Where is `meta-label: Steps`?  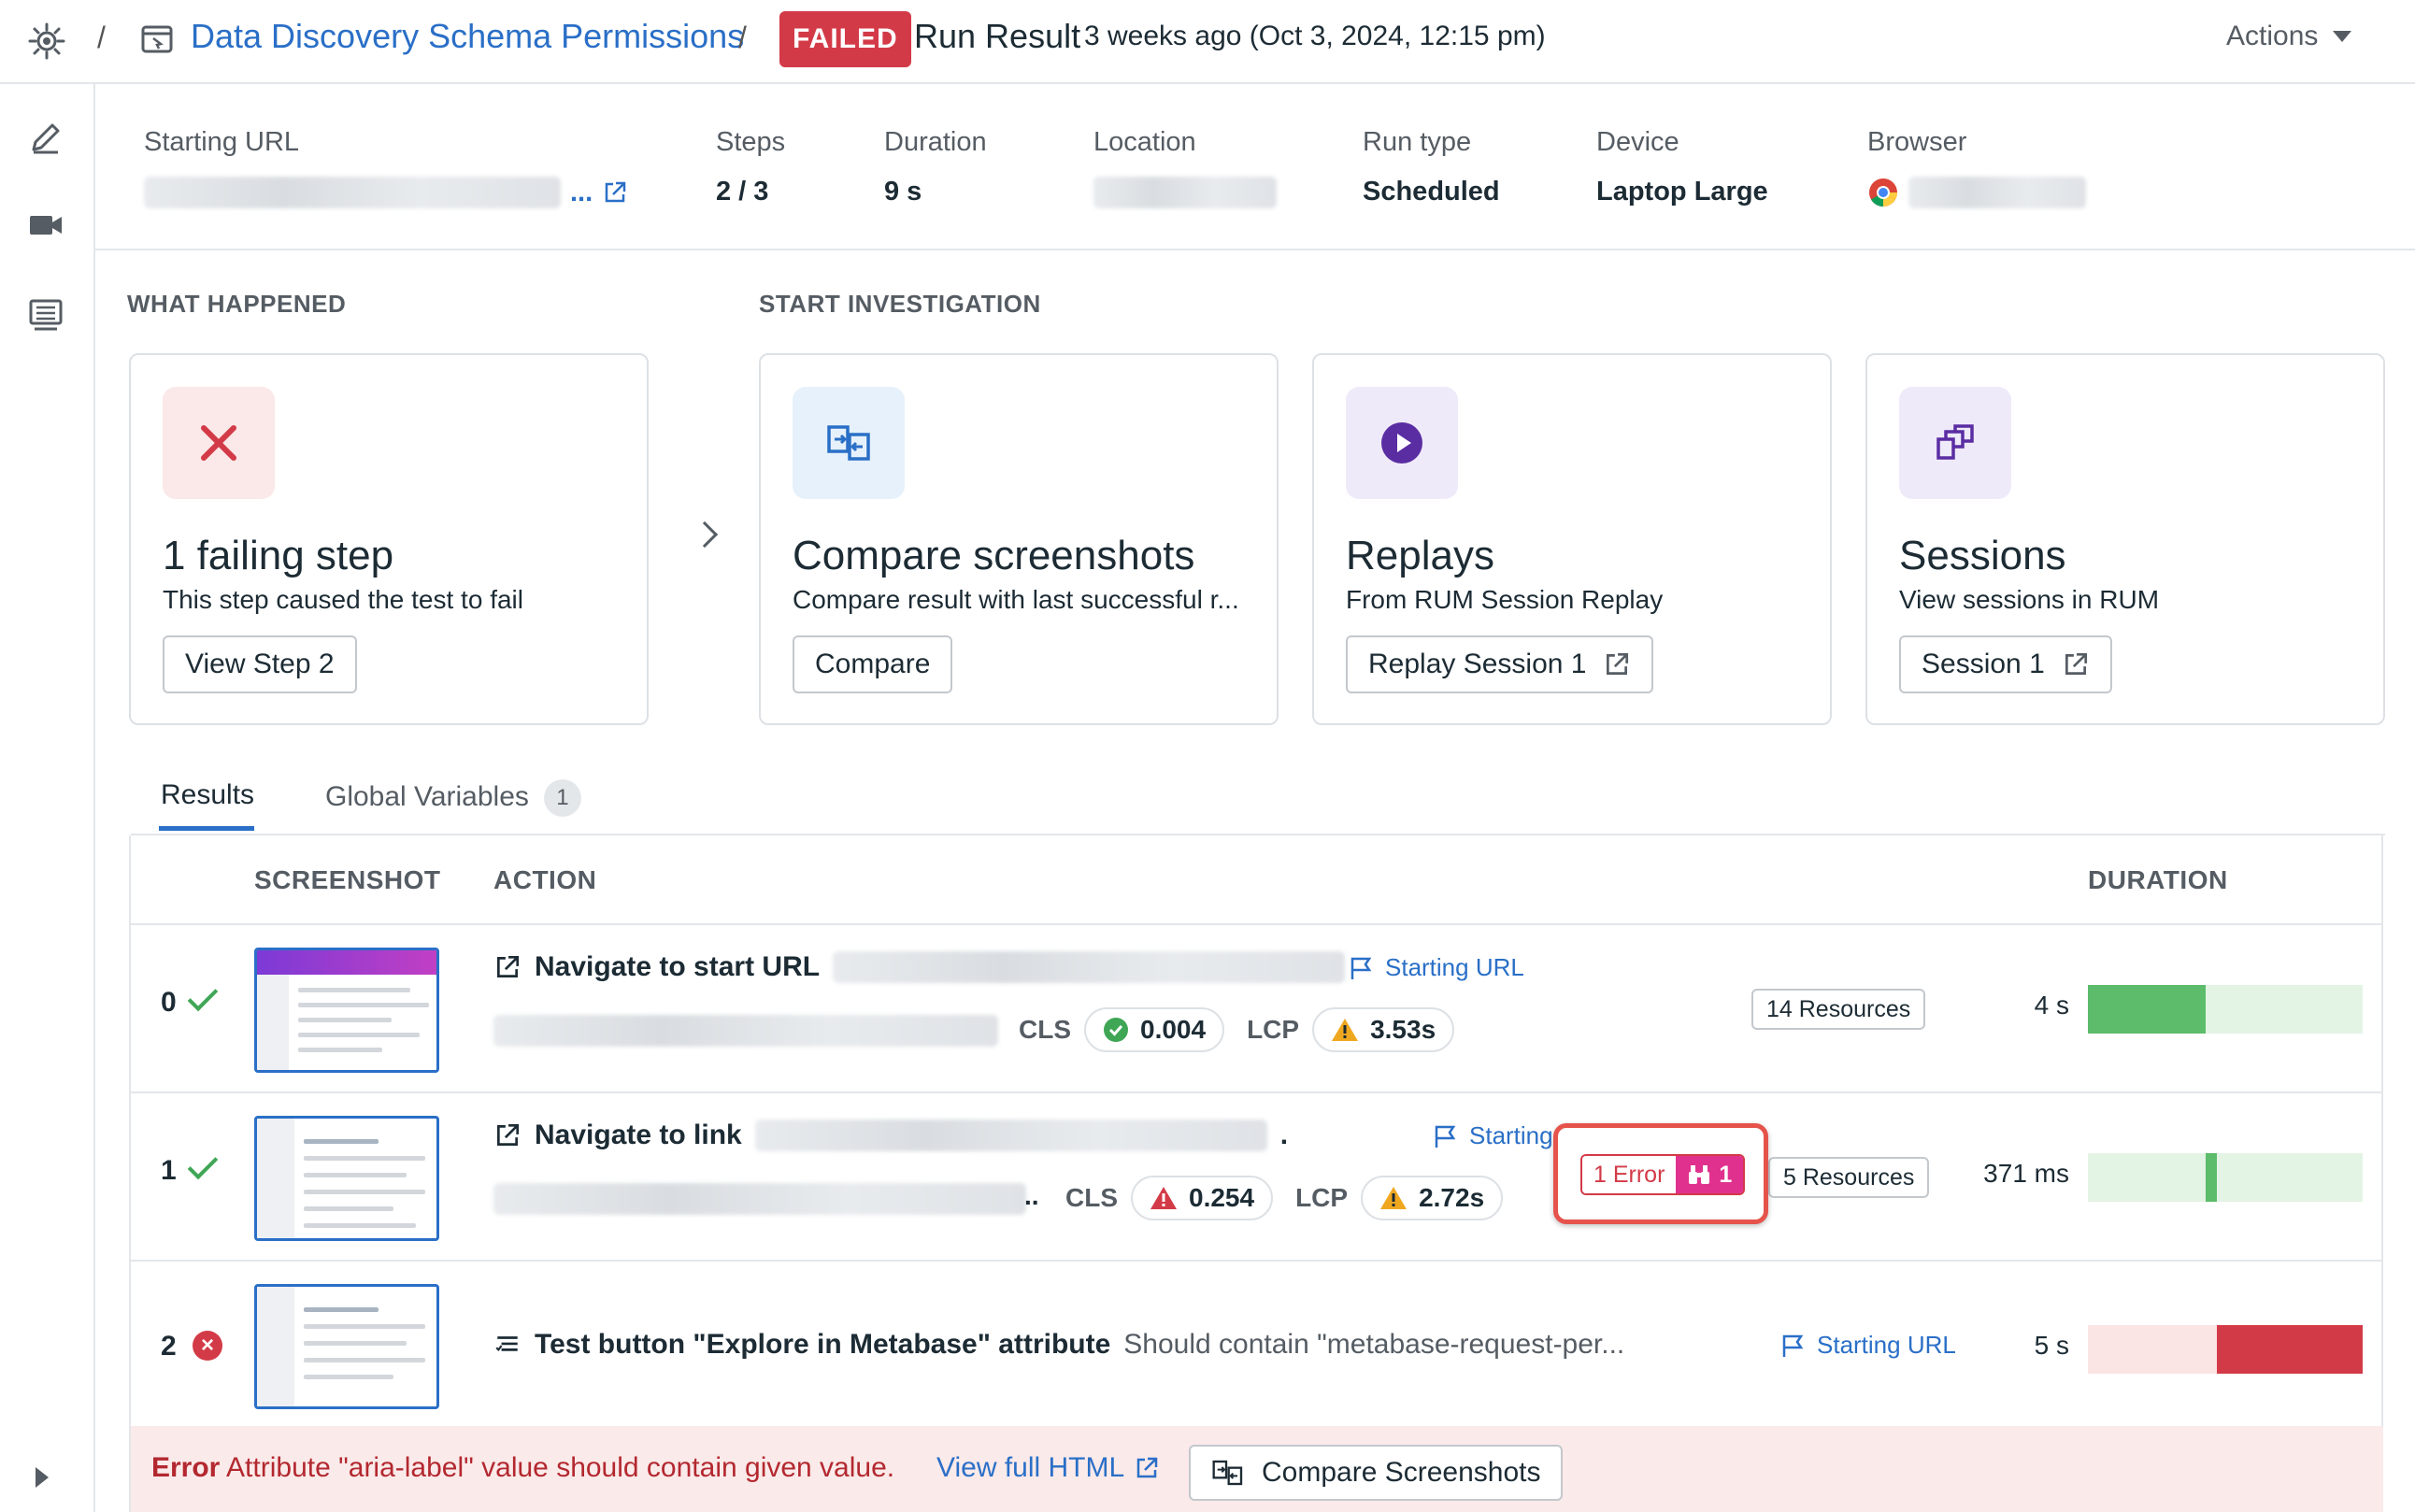 meta-label: Steps is located at coordinates (751, 142).